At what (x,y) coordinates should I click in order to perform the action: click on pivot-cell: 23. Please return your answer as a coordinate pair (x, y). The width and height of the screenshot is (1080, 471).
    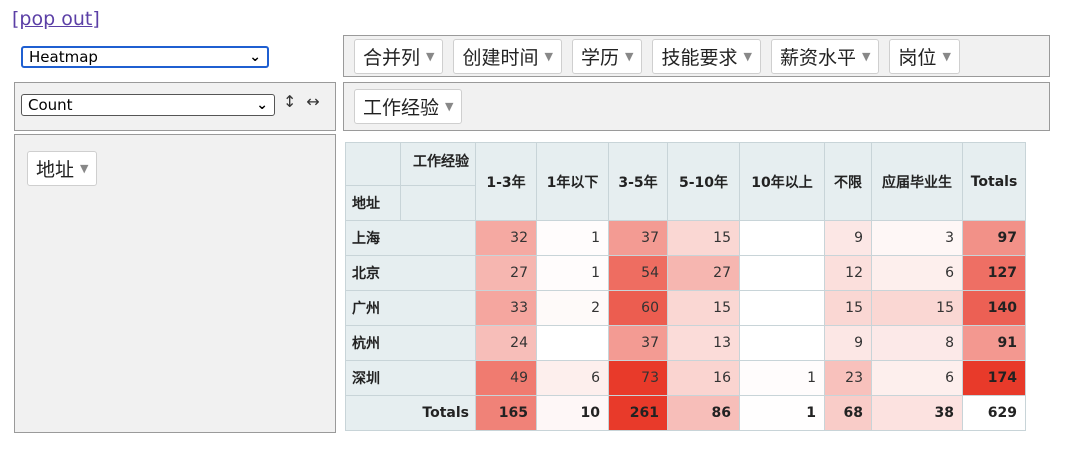
    Looking at the image, I should click on (848, 378).